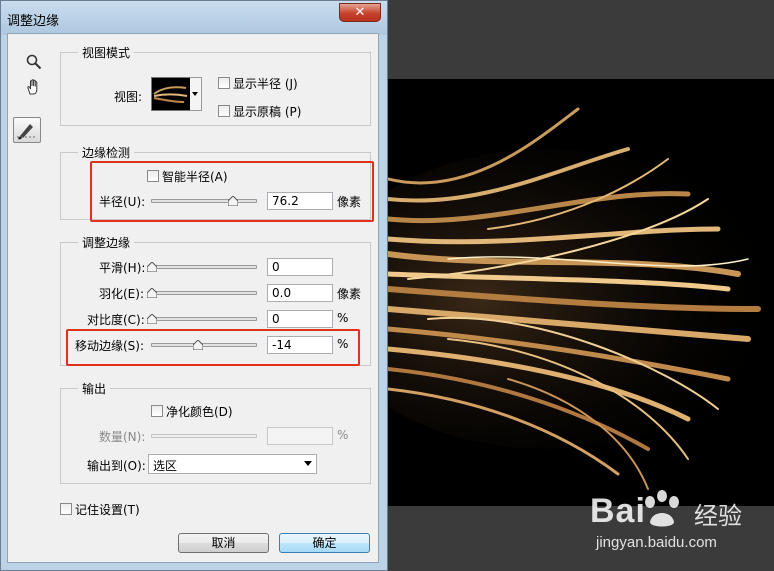  Describe the element at coordinates (152, 293) in the screenshot. I see `feather-slider-thumb` at that location.